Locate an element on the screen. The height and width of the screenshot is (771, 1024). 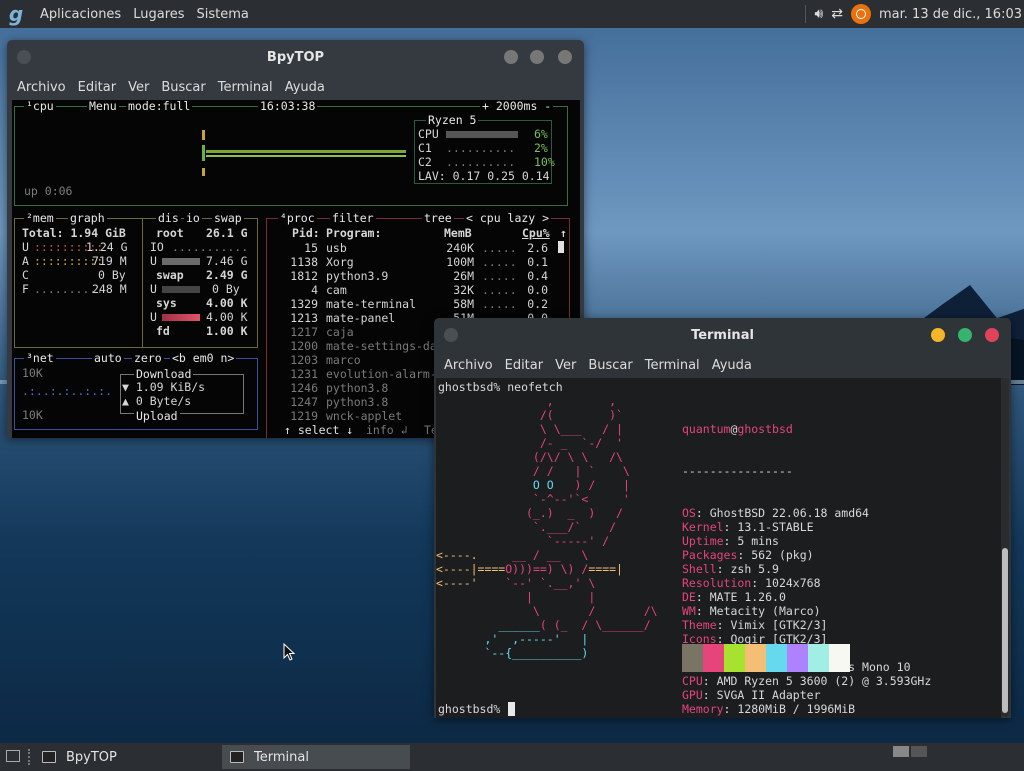
proc-footer-info: info ↲ is located at coordinates (387, 430).